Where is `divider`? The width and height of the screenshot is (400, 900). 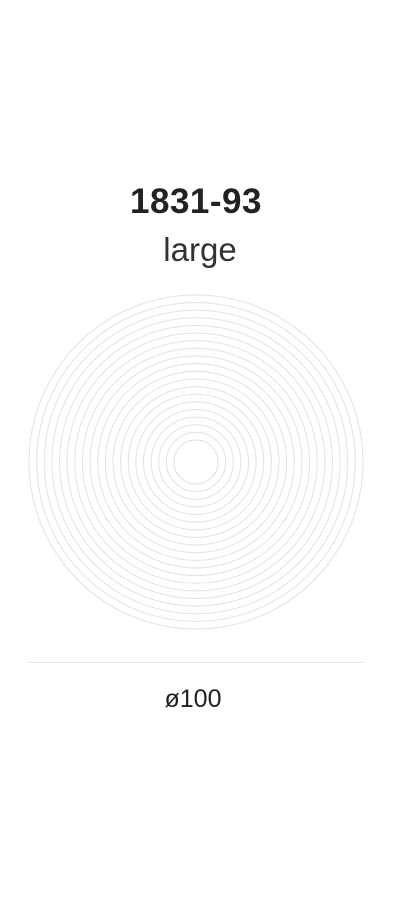
divider is located at coordinates (196, 662).